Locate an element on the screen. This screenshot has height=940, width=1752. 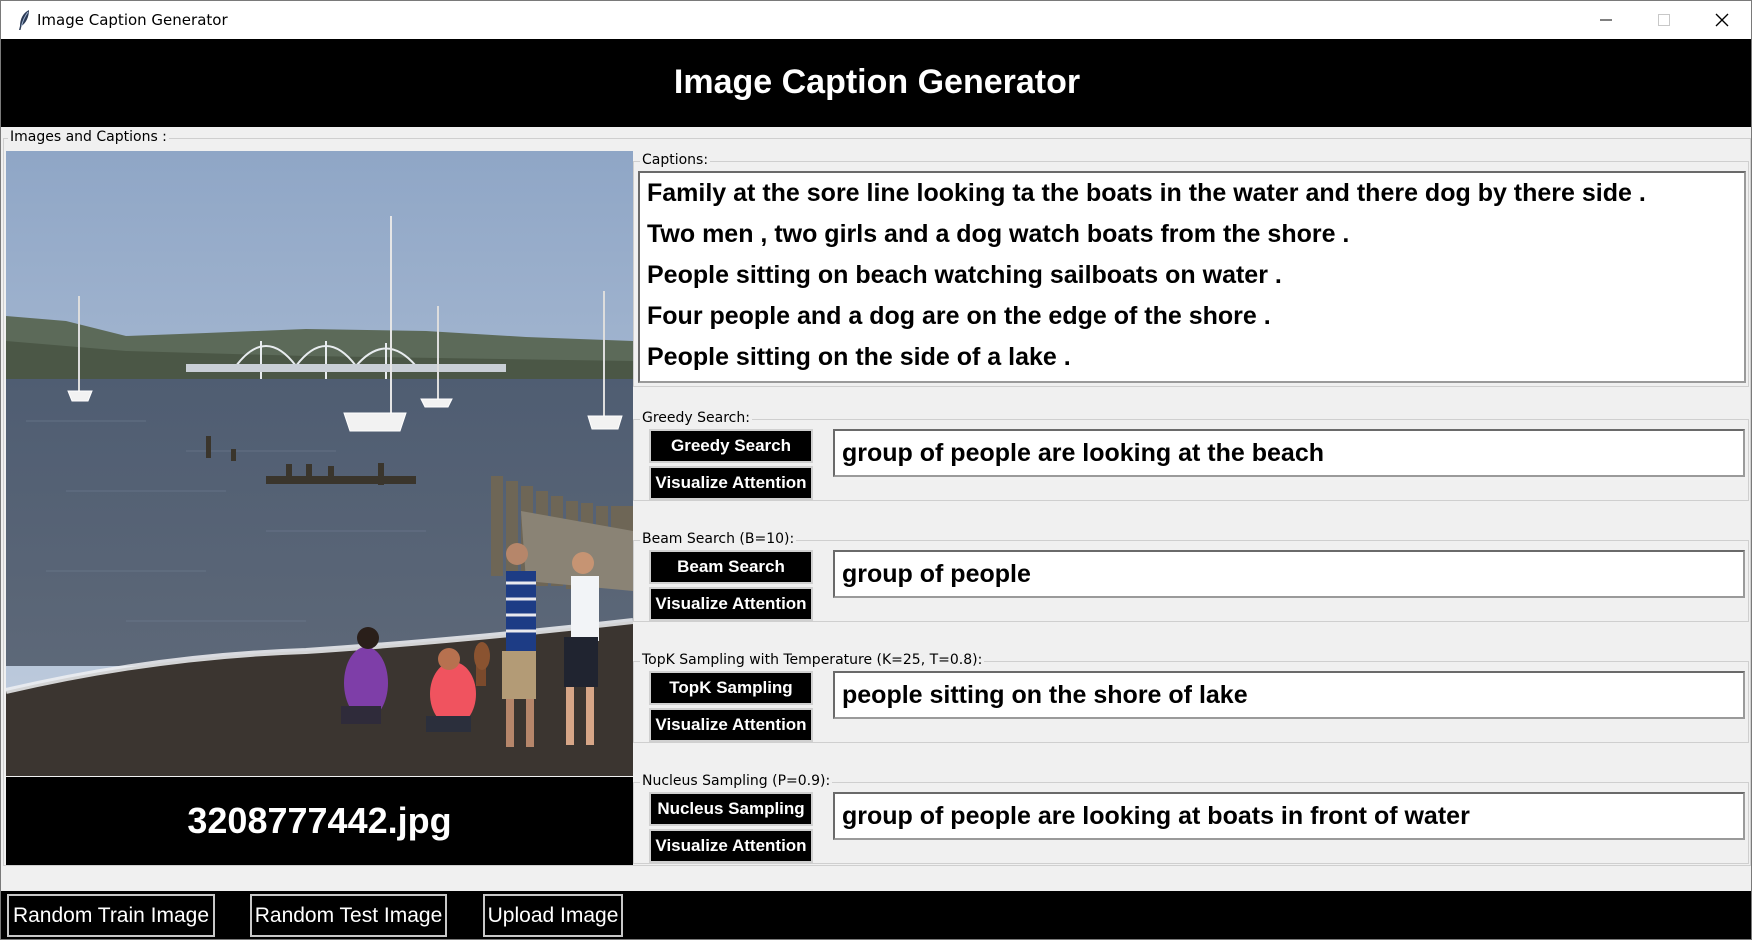
caption-item: People sitting on the side of a lake . is located at coordinates (859, 357).